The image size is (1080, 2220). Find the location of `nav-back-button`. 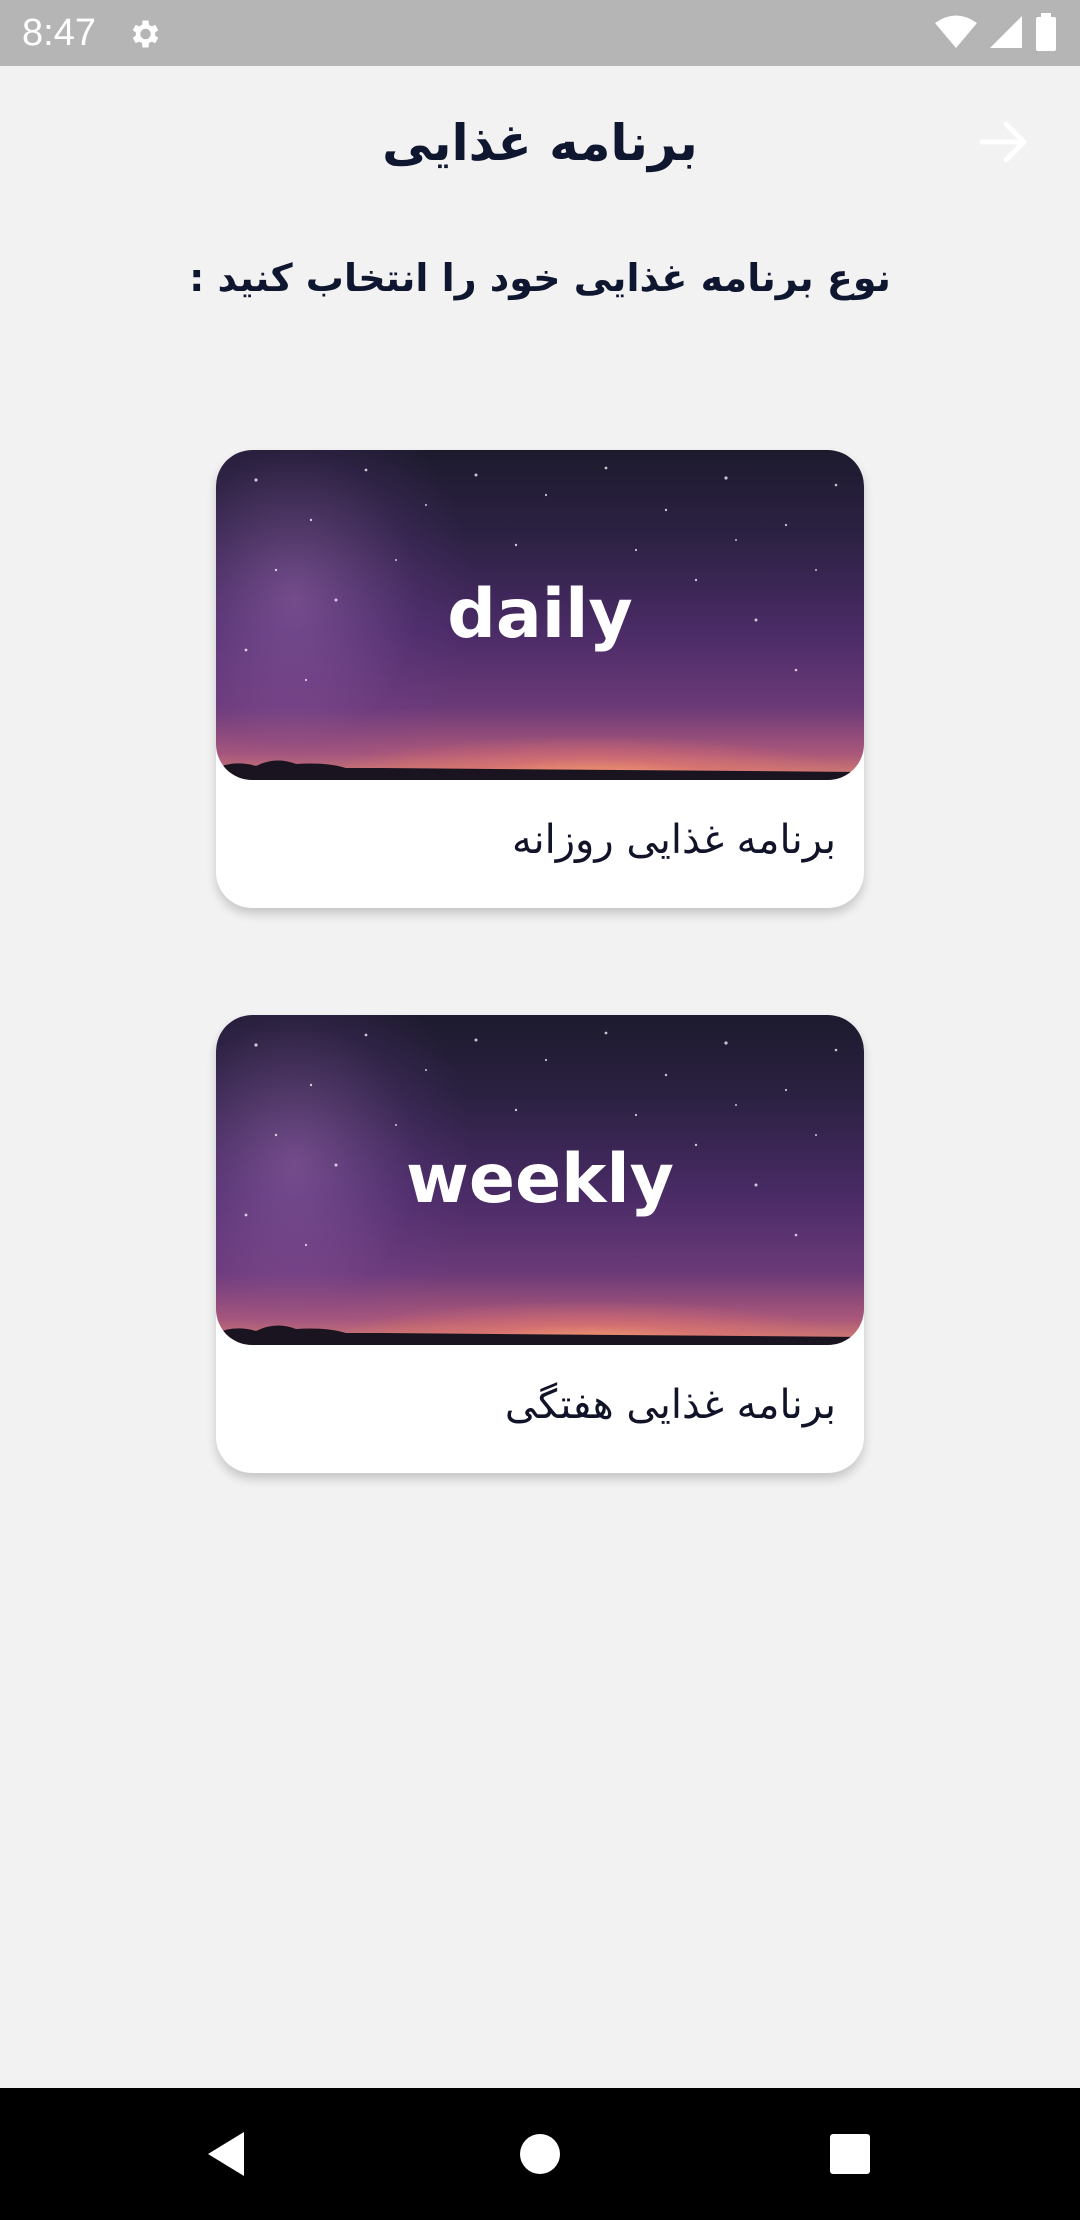

nav-back-button is located at coordinates (226, 2154).